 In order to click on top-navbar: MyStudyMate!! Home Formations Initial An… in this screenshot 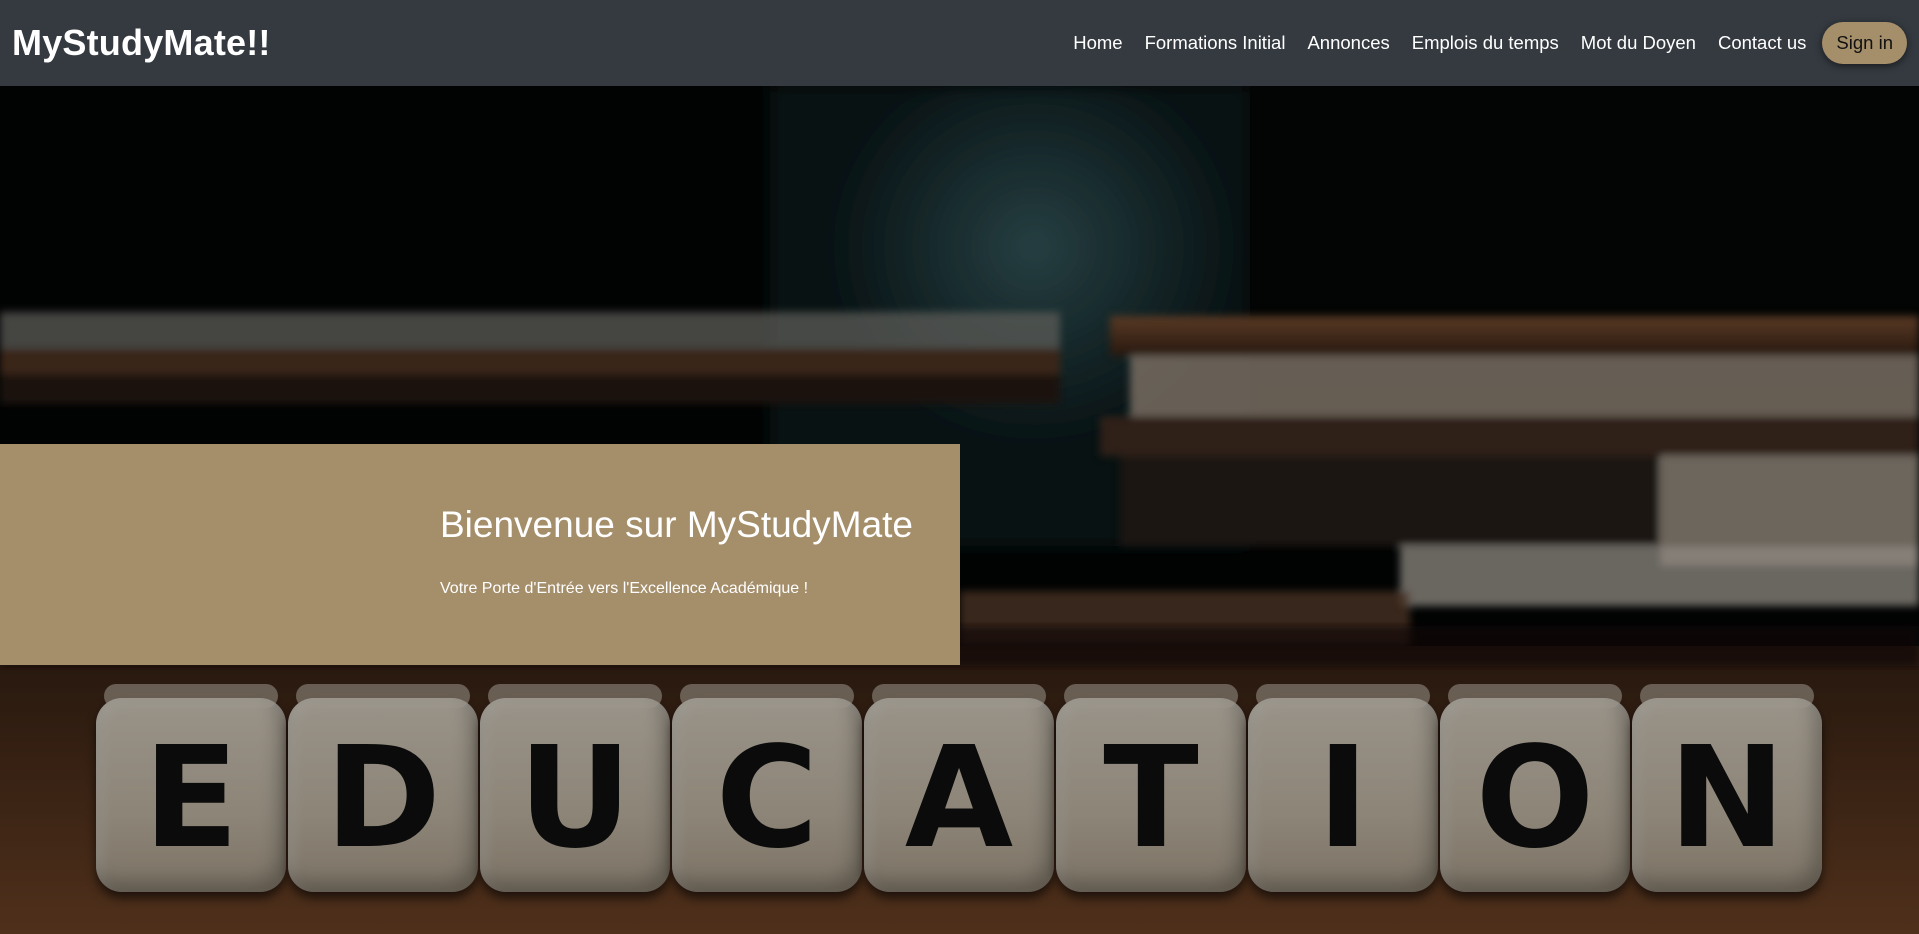, I will do `click(959, 43)`.